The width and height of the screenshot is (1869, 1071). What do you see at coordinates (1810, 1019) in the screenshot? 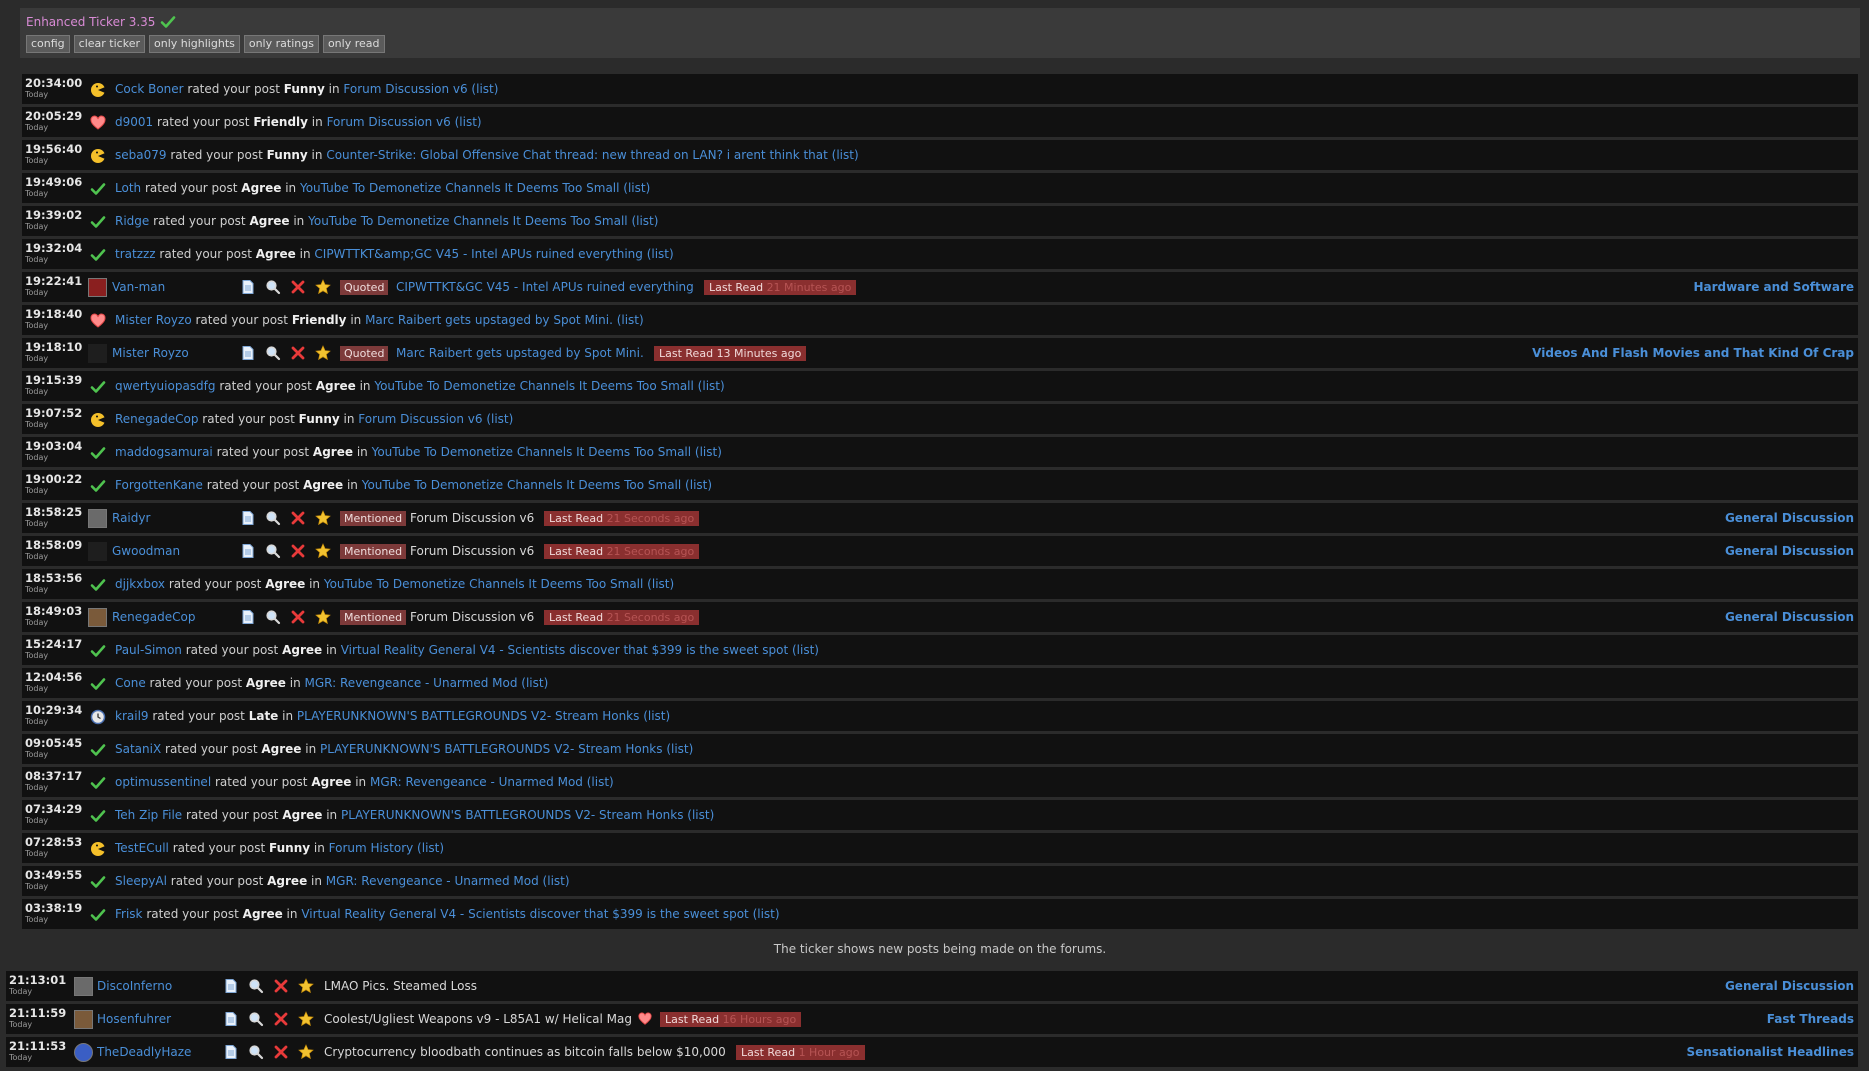
I see `forum-link: Fast Threads` at bounding box center [1810, 1019].